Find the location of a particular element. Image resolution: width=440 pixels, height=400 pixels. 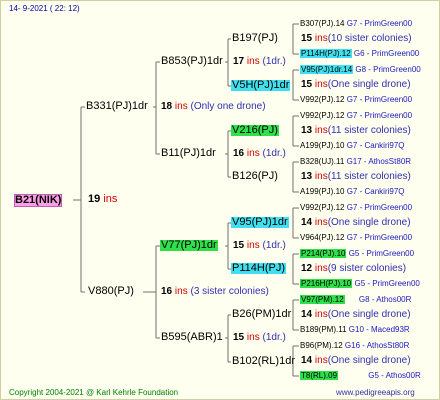

gen3-queen-1: B197(PJ) is located at coordinates (255, 38).